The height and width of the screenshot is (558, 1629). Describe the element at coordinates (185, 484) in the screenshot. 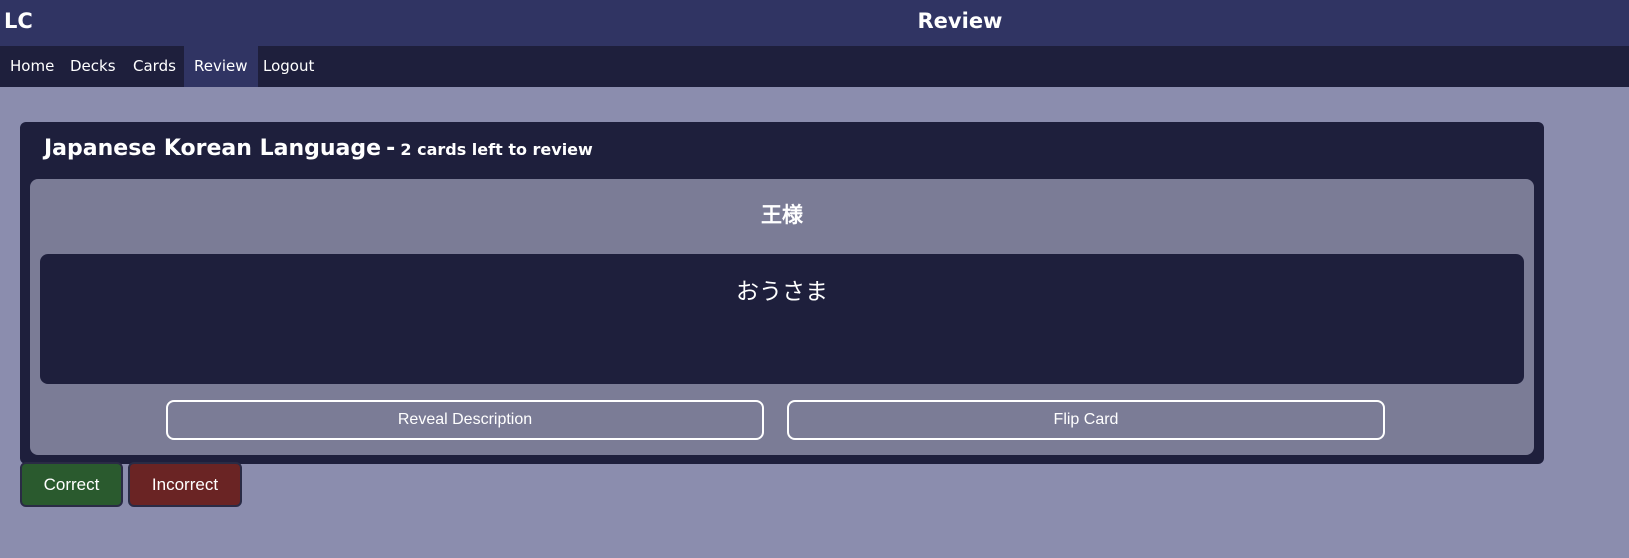

I see `incorrect-button: Incorrect` at that location.